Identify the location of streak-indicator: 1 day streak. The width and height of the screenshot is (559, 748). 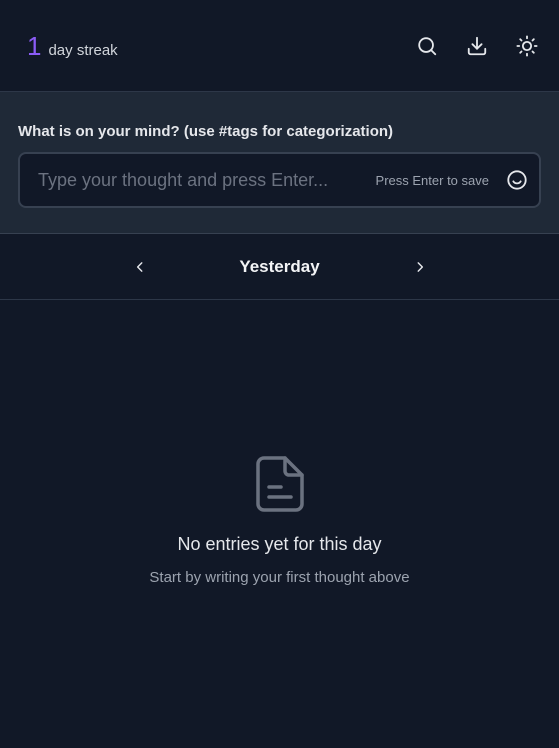
(72, 46).